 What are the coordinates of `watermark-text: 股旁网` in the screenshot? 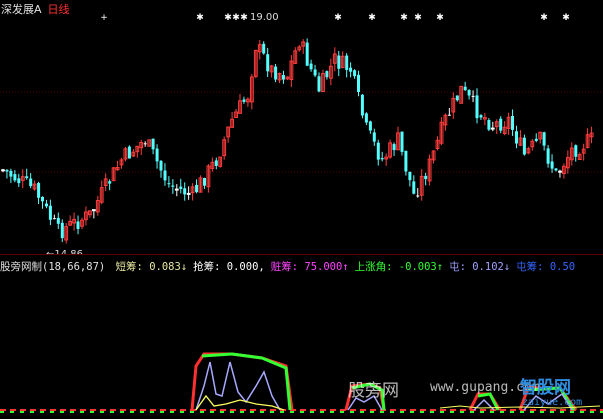 It's located at (373, 391).